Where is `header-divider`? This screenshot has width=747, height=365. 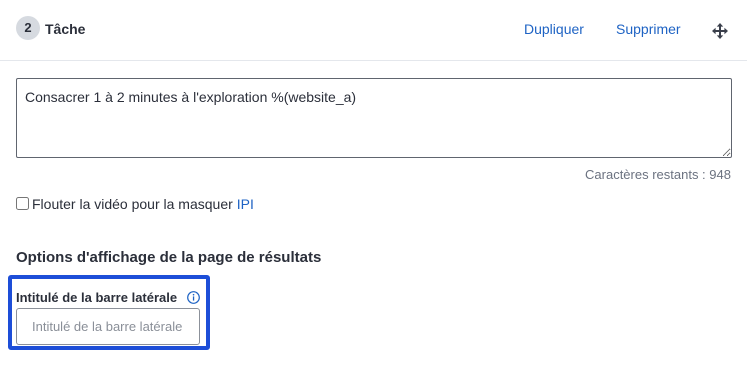
header-divider is located at coordinates (373, 60).